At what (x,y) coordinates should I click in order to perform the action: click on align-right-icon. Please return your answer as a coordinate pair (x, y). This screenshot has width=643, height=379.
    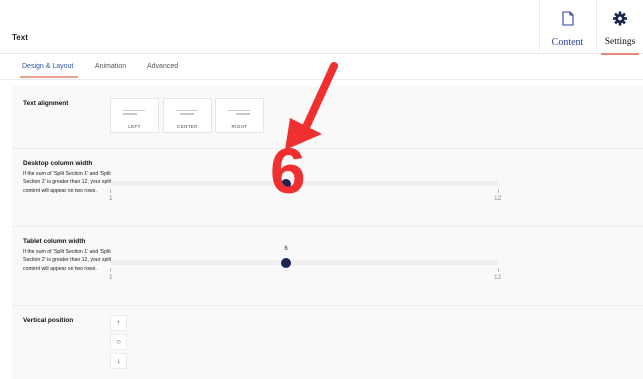
    Looking at the image, I should click on (240, 114).